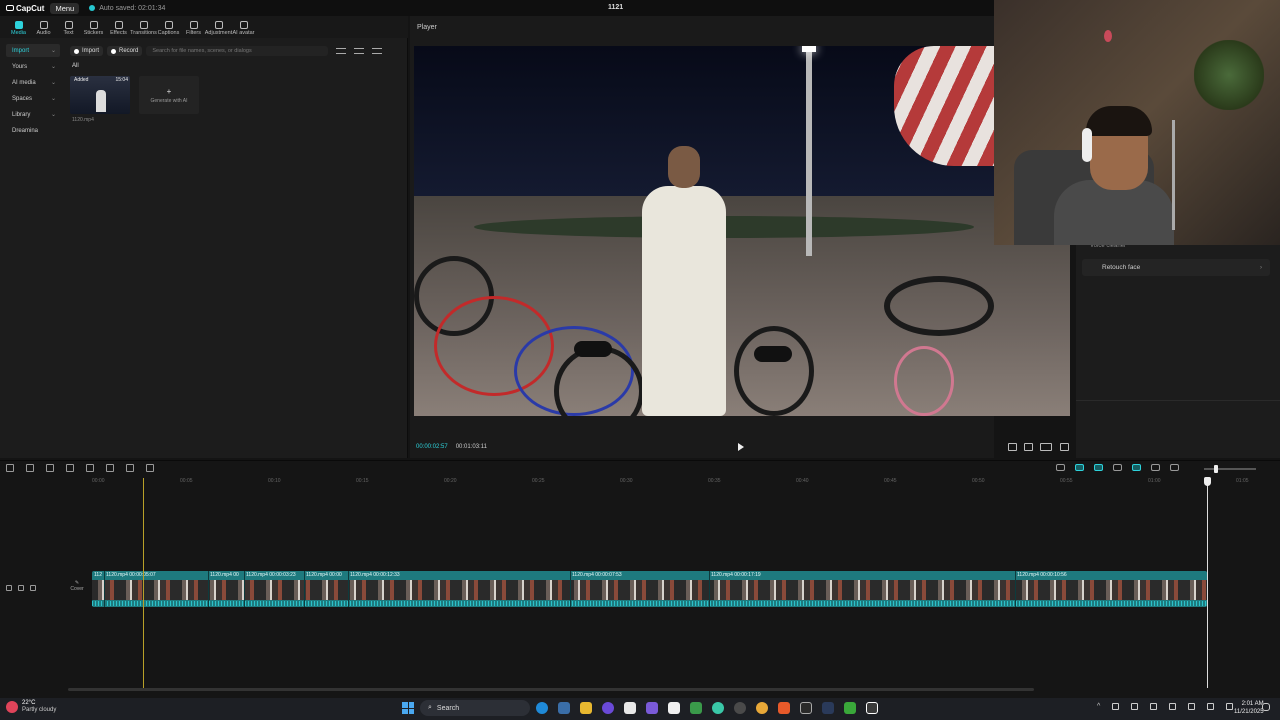 This screenshot has width=1280, height=720. Describe the element at coordinates (1252, 704) in the screenshot. I see `clock-time: 2:01 AM` at that location.